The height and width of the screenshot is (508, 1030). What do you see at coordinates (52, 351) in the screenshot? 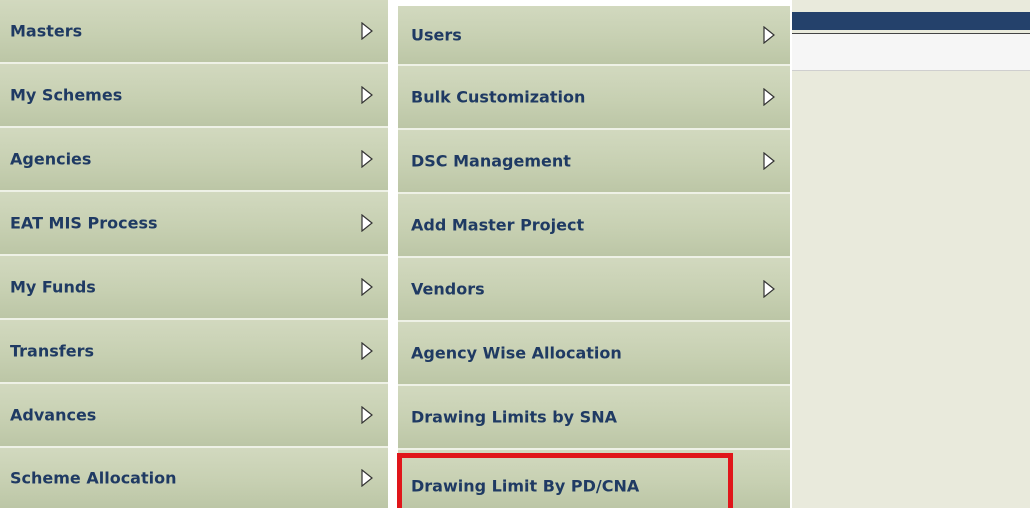
I see `menu-item-label: Transfers` at bounding box center [52, 351].